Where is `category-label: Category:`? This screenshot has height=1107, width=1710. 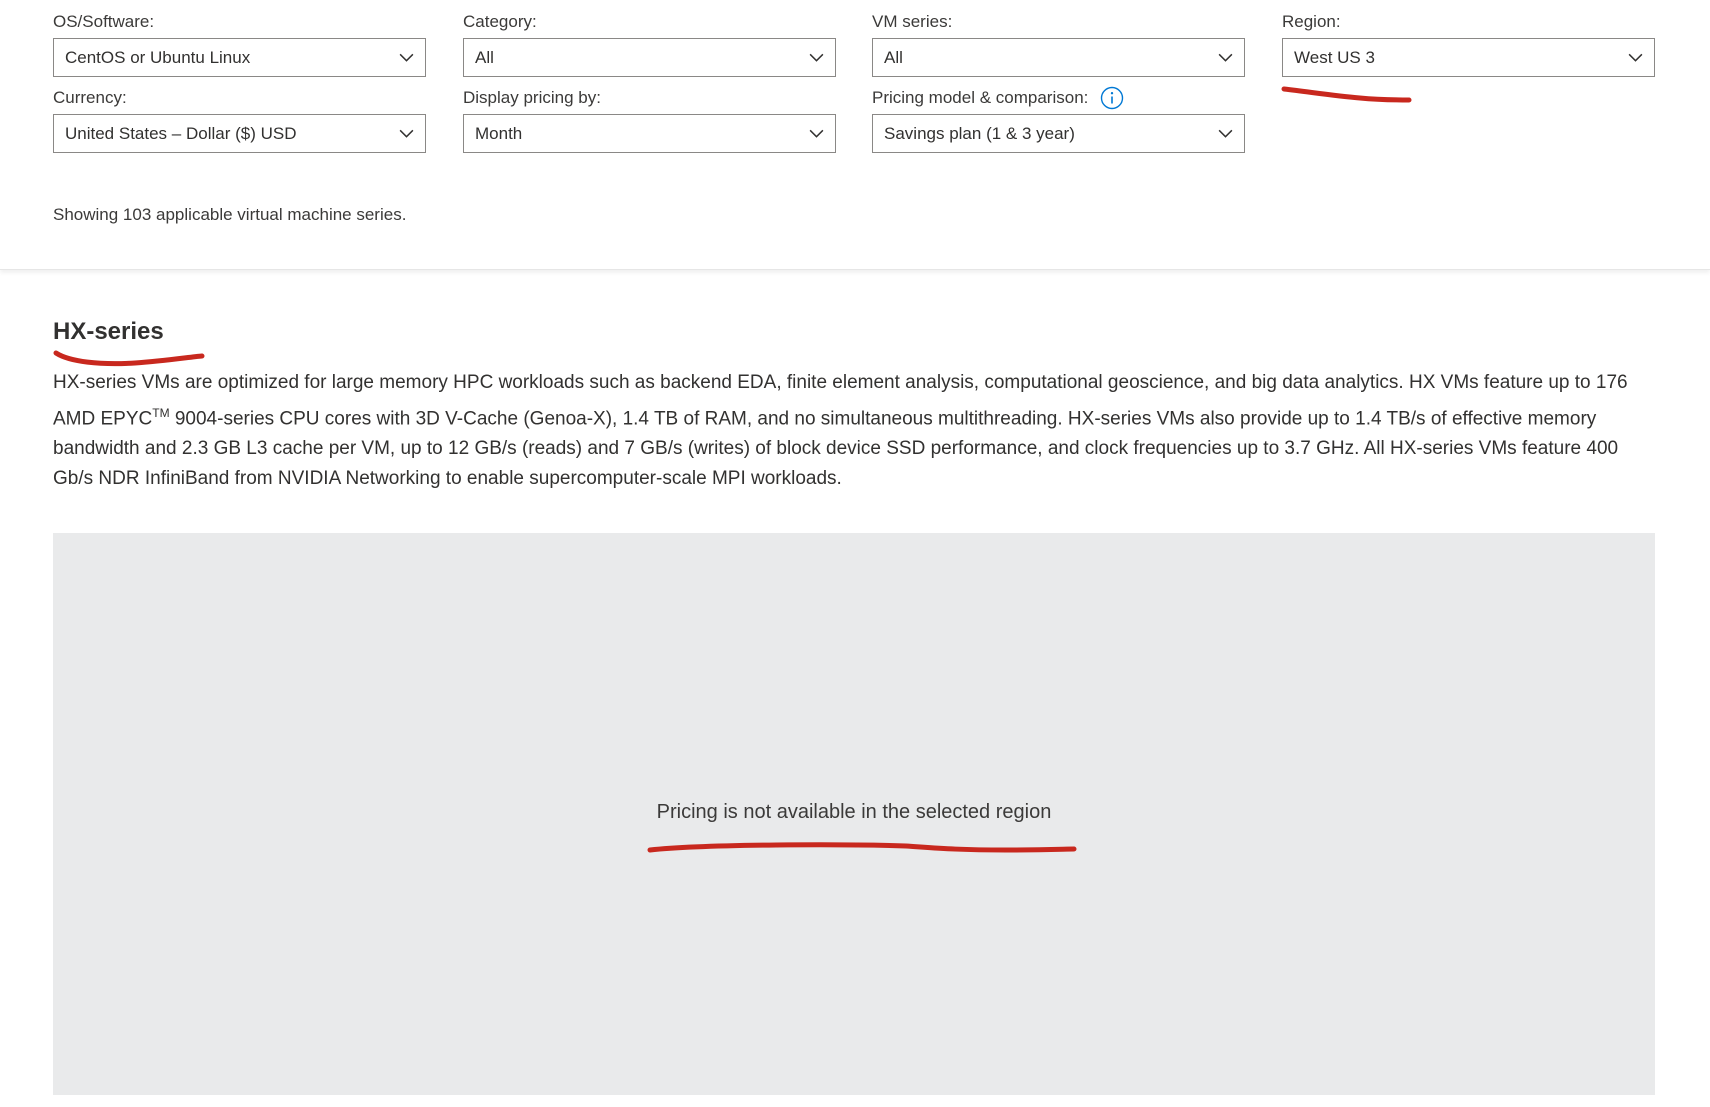
category-label: Category: is located at coordinates (500, 21).